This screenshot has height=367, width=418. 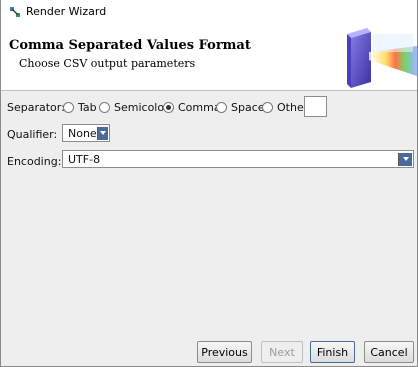 I want to click on encoding-dropdown: UTF-8, so click(x=238, y=159).